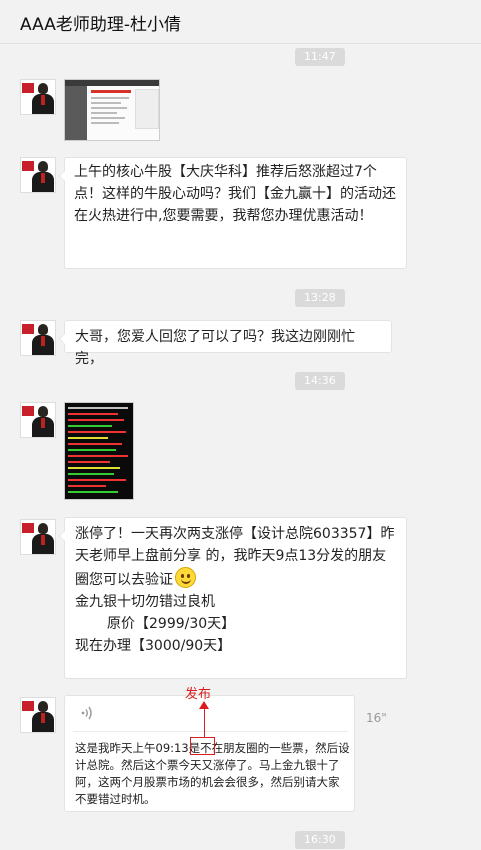  I want to click on message-bubble: 大哥，您爱人回您了可以了吗？我这边刚刚忙完，, so click(225, 343).